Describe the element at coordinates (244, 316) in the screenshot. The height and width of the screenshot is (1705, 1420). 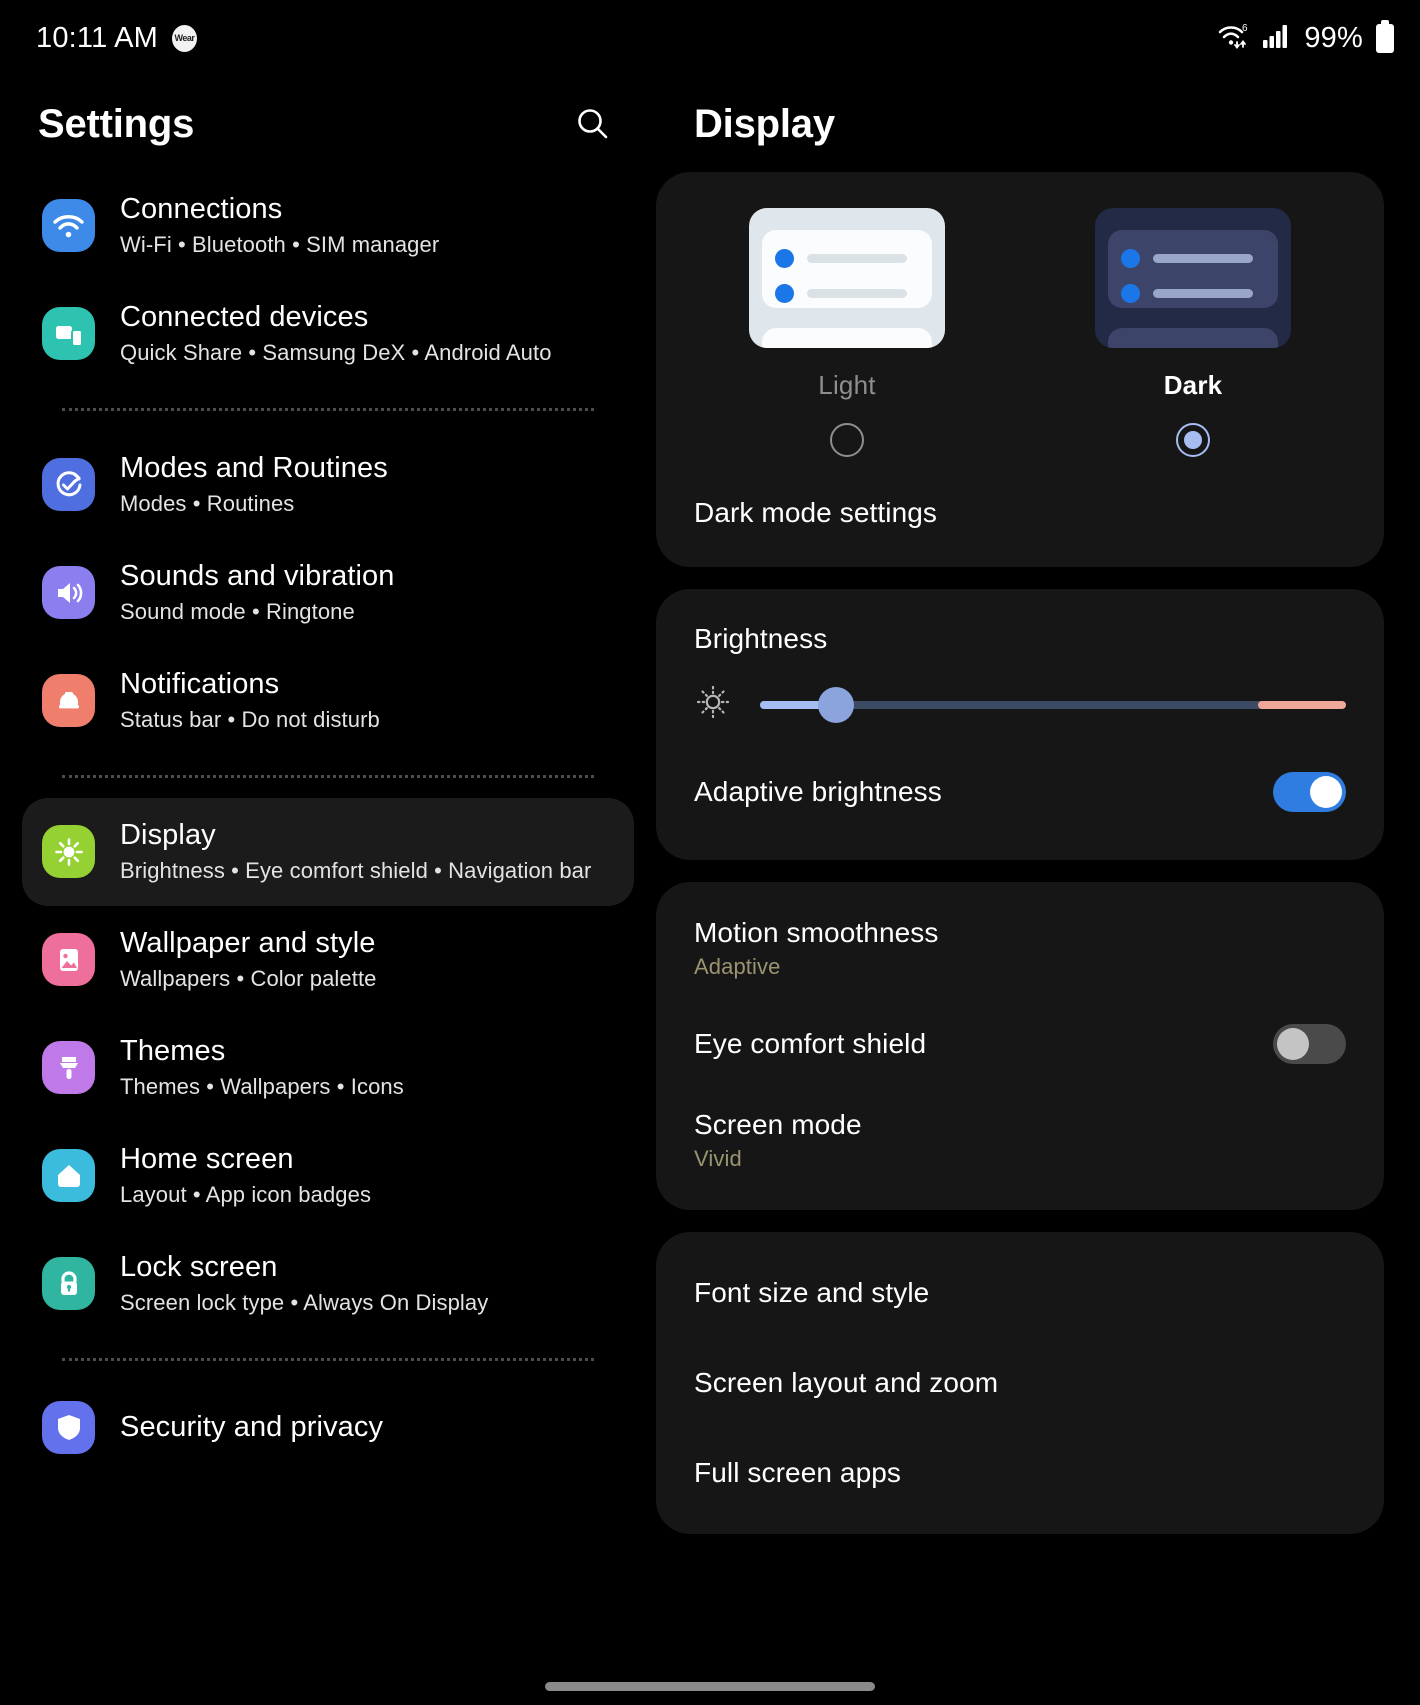
I see `sidebar-item-label: Connected devices` at that location.